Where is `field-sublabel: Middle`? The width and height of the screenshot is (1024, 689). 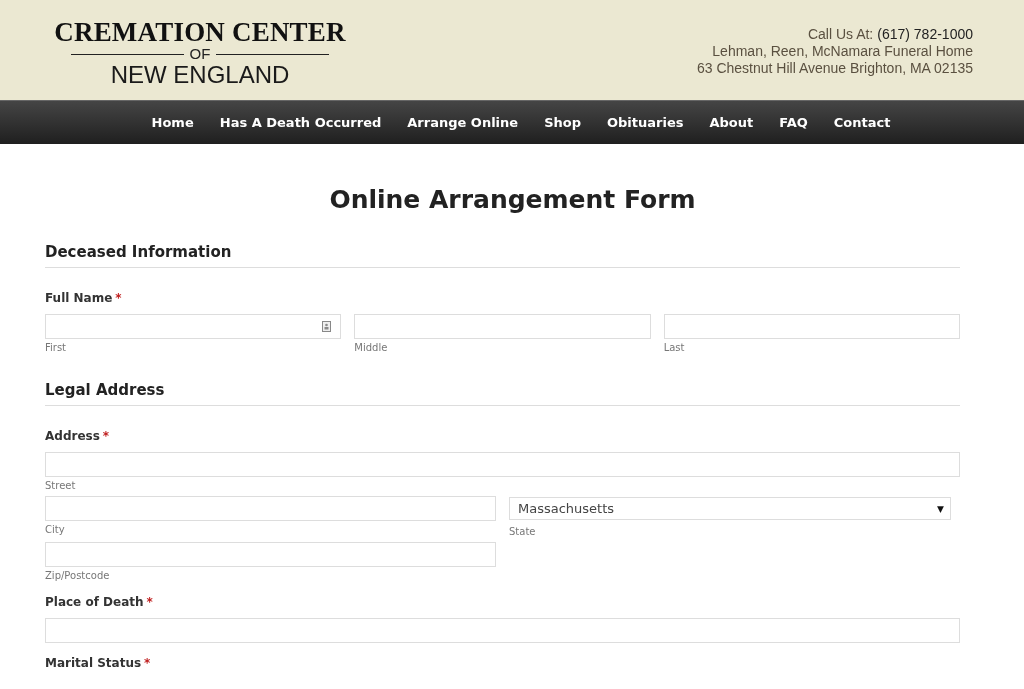
field-sublabel: Middle is located at coordinates (371, 347).